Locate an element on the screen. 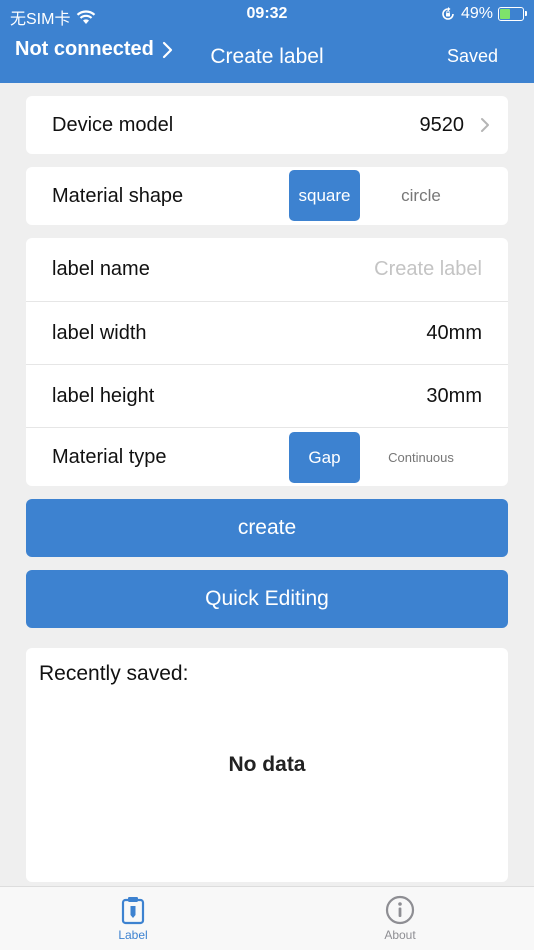 This screenshot has height=950, width=534. material-type-row: Material type Gap Continuous is located at coordinates (267, 456).